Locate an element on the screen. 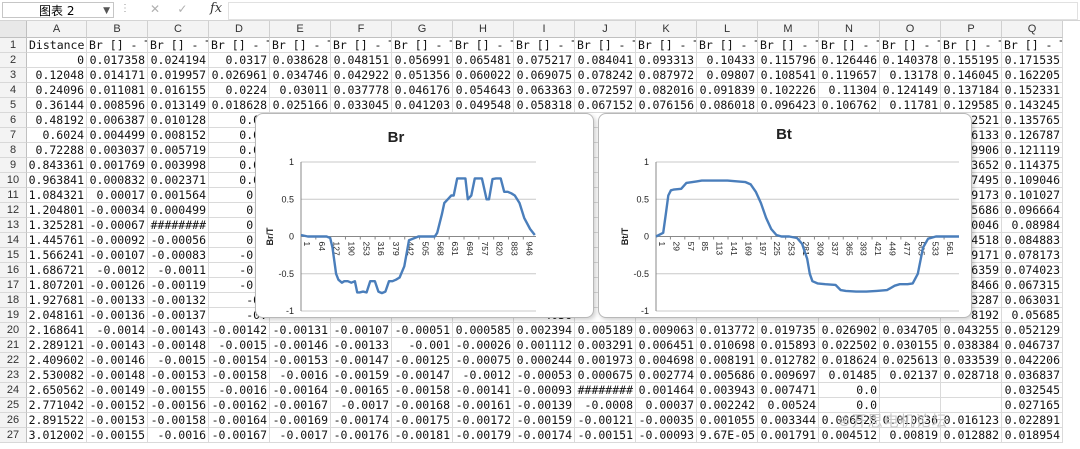  enter-icon: ✓ is located at coordinates (182, 9).